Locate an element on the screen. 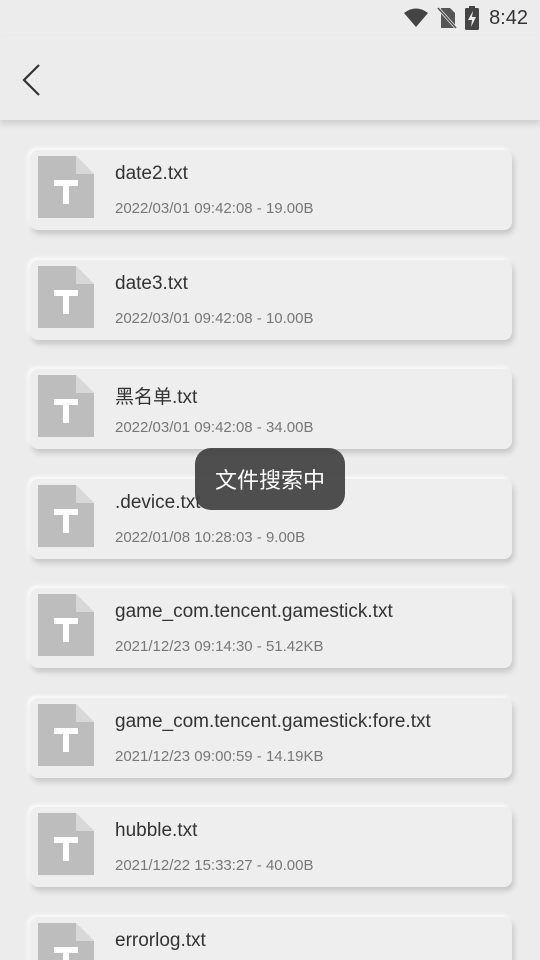  back-arrow-icon is located at coordinates (31, 80).